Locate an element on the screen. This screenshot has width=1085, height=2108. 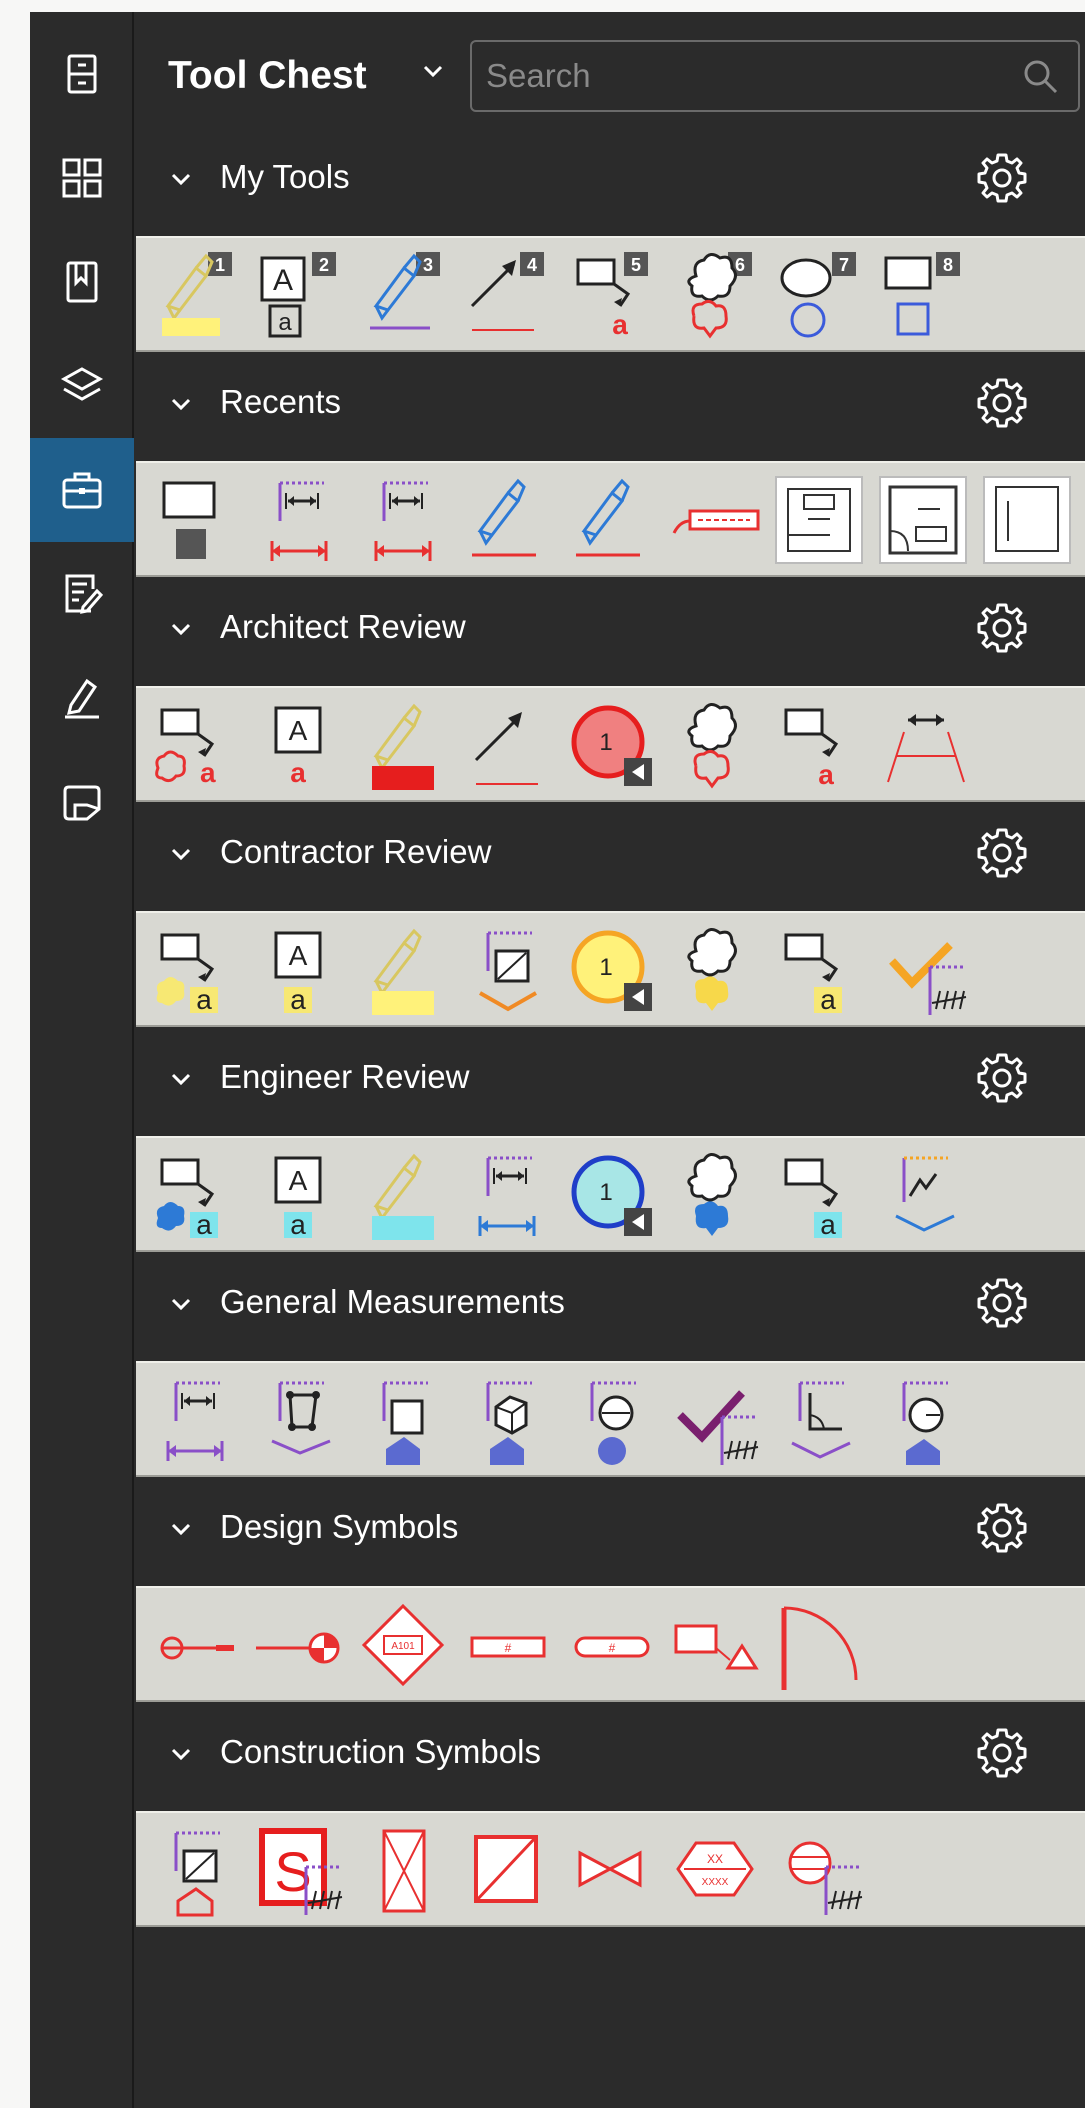
section-header-my-tools: My Tools is located at coordinates (610, 177).